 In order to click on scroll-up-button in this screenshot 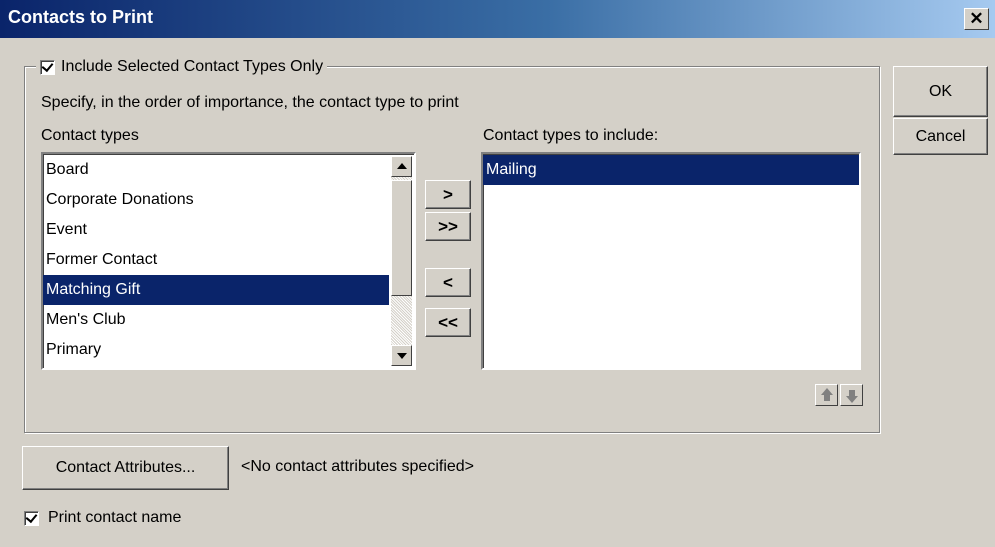, I will do `click(401, 166)`.